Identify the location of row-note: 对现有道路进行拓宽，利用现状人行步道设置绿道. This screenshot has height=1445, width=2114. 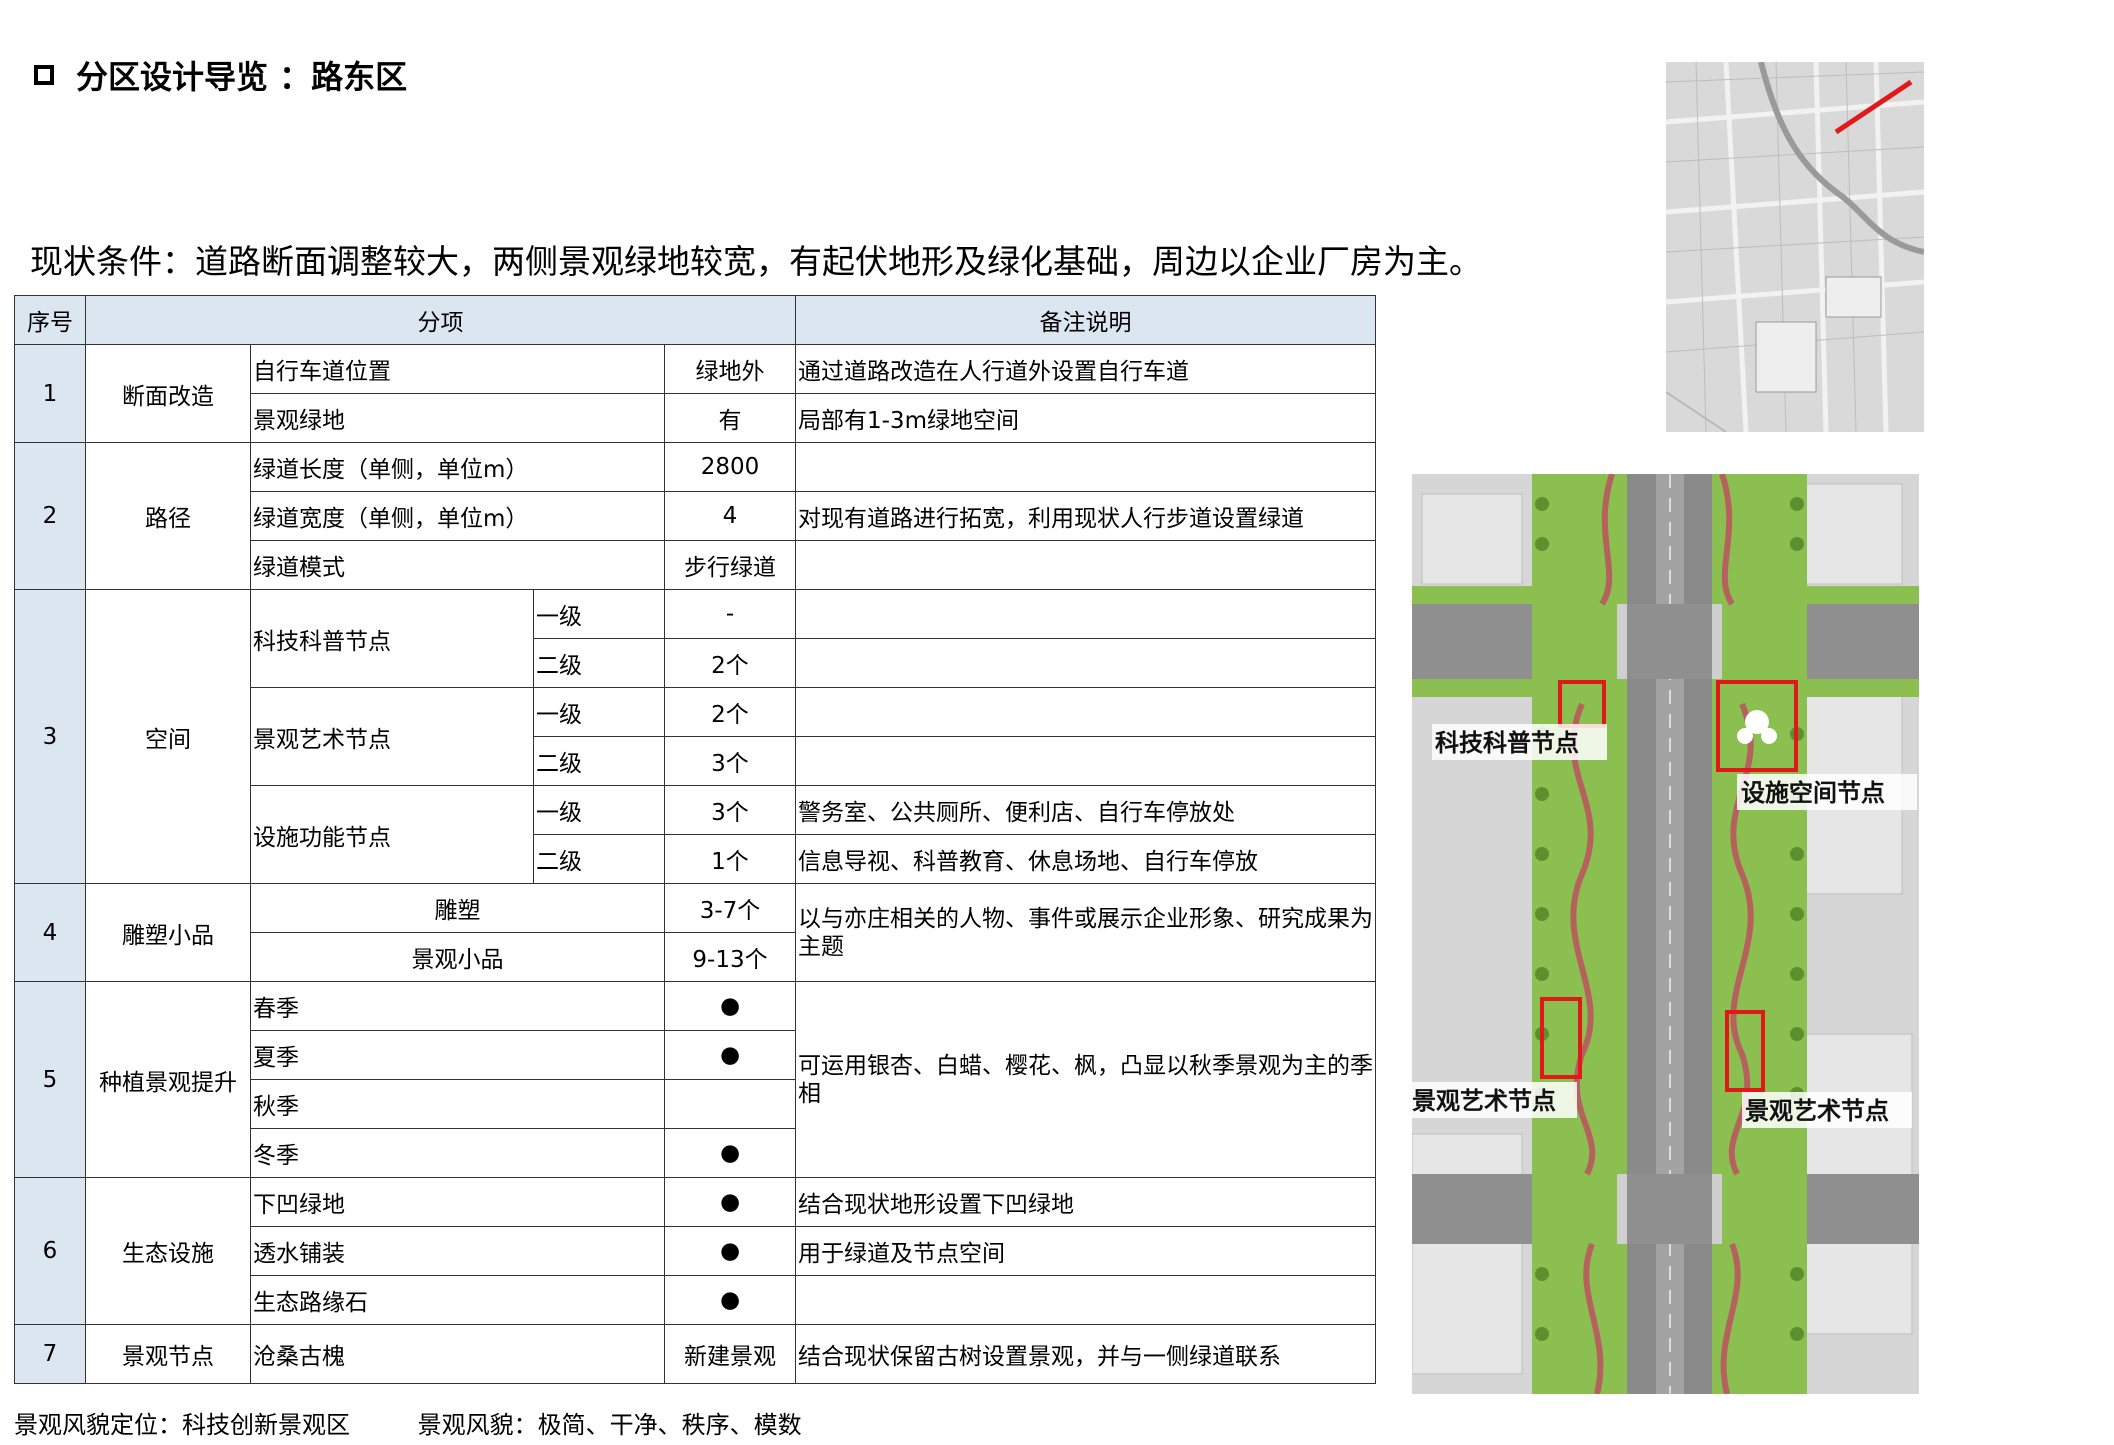
(1085, 516).